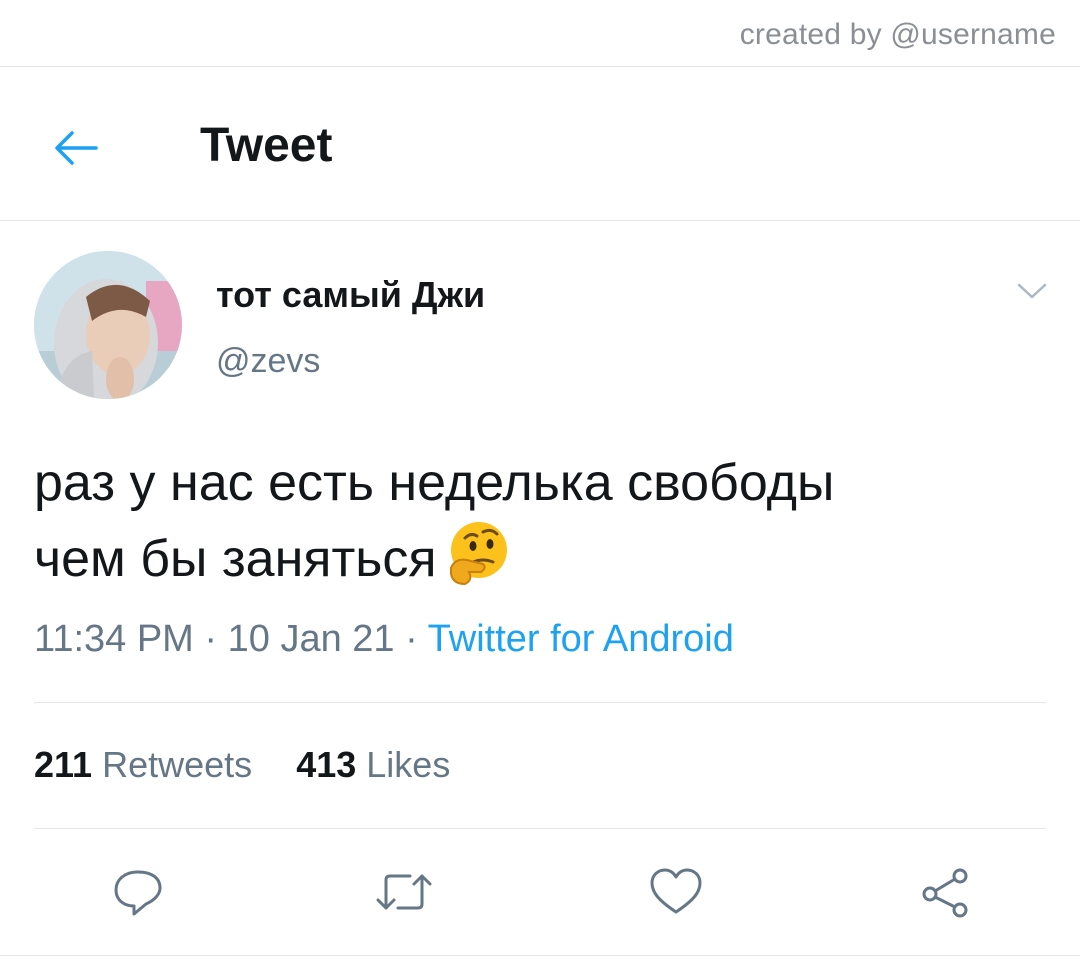 The height and width of the screenshot is (976, 1080). I want to click on likes-label: Likes, so click(408, 764).